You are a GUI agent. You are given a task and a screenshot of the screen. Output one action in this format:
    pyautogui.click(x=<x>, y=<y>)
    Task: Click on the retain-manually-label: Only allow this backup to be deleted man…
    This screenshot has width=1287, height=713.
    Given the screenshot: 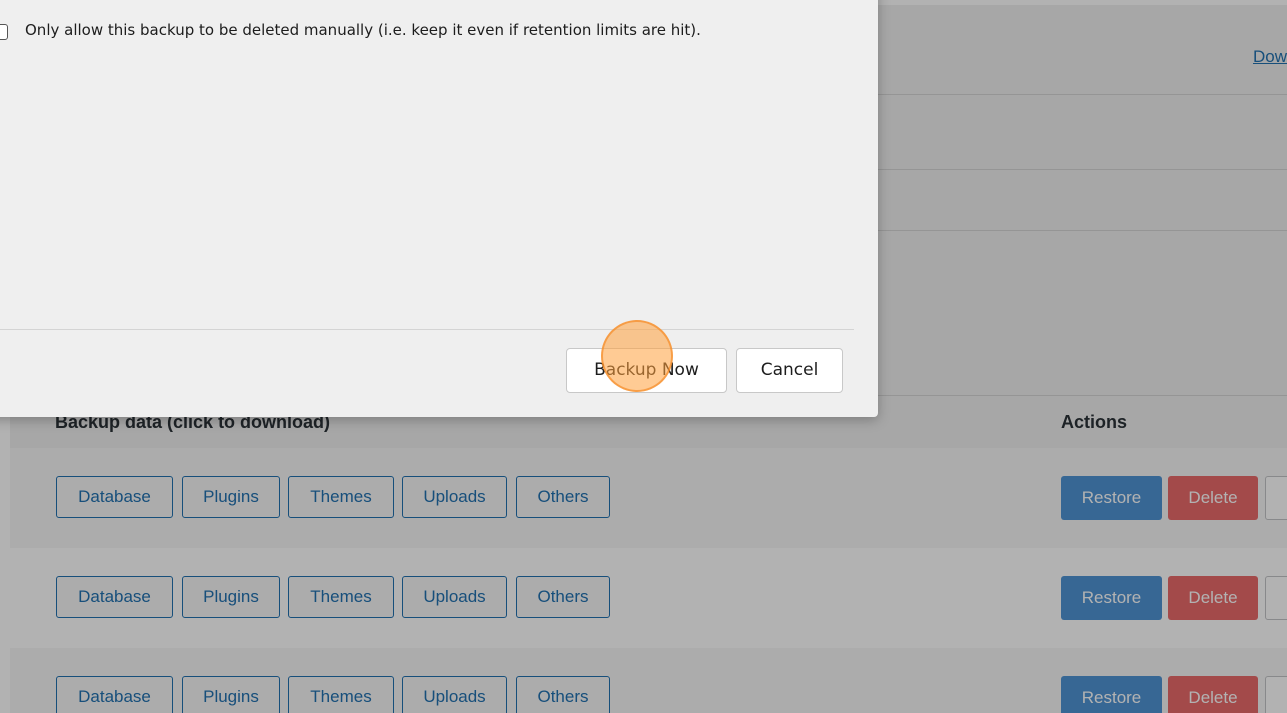 What is the action you would take?
    pyautogui.click(x=363, y=30)
    